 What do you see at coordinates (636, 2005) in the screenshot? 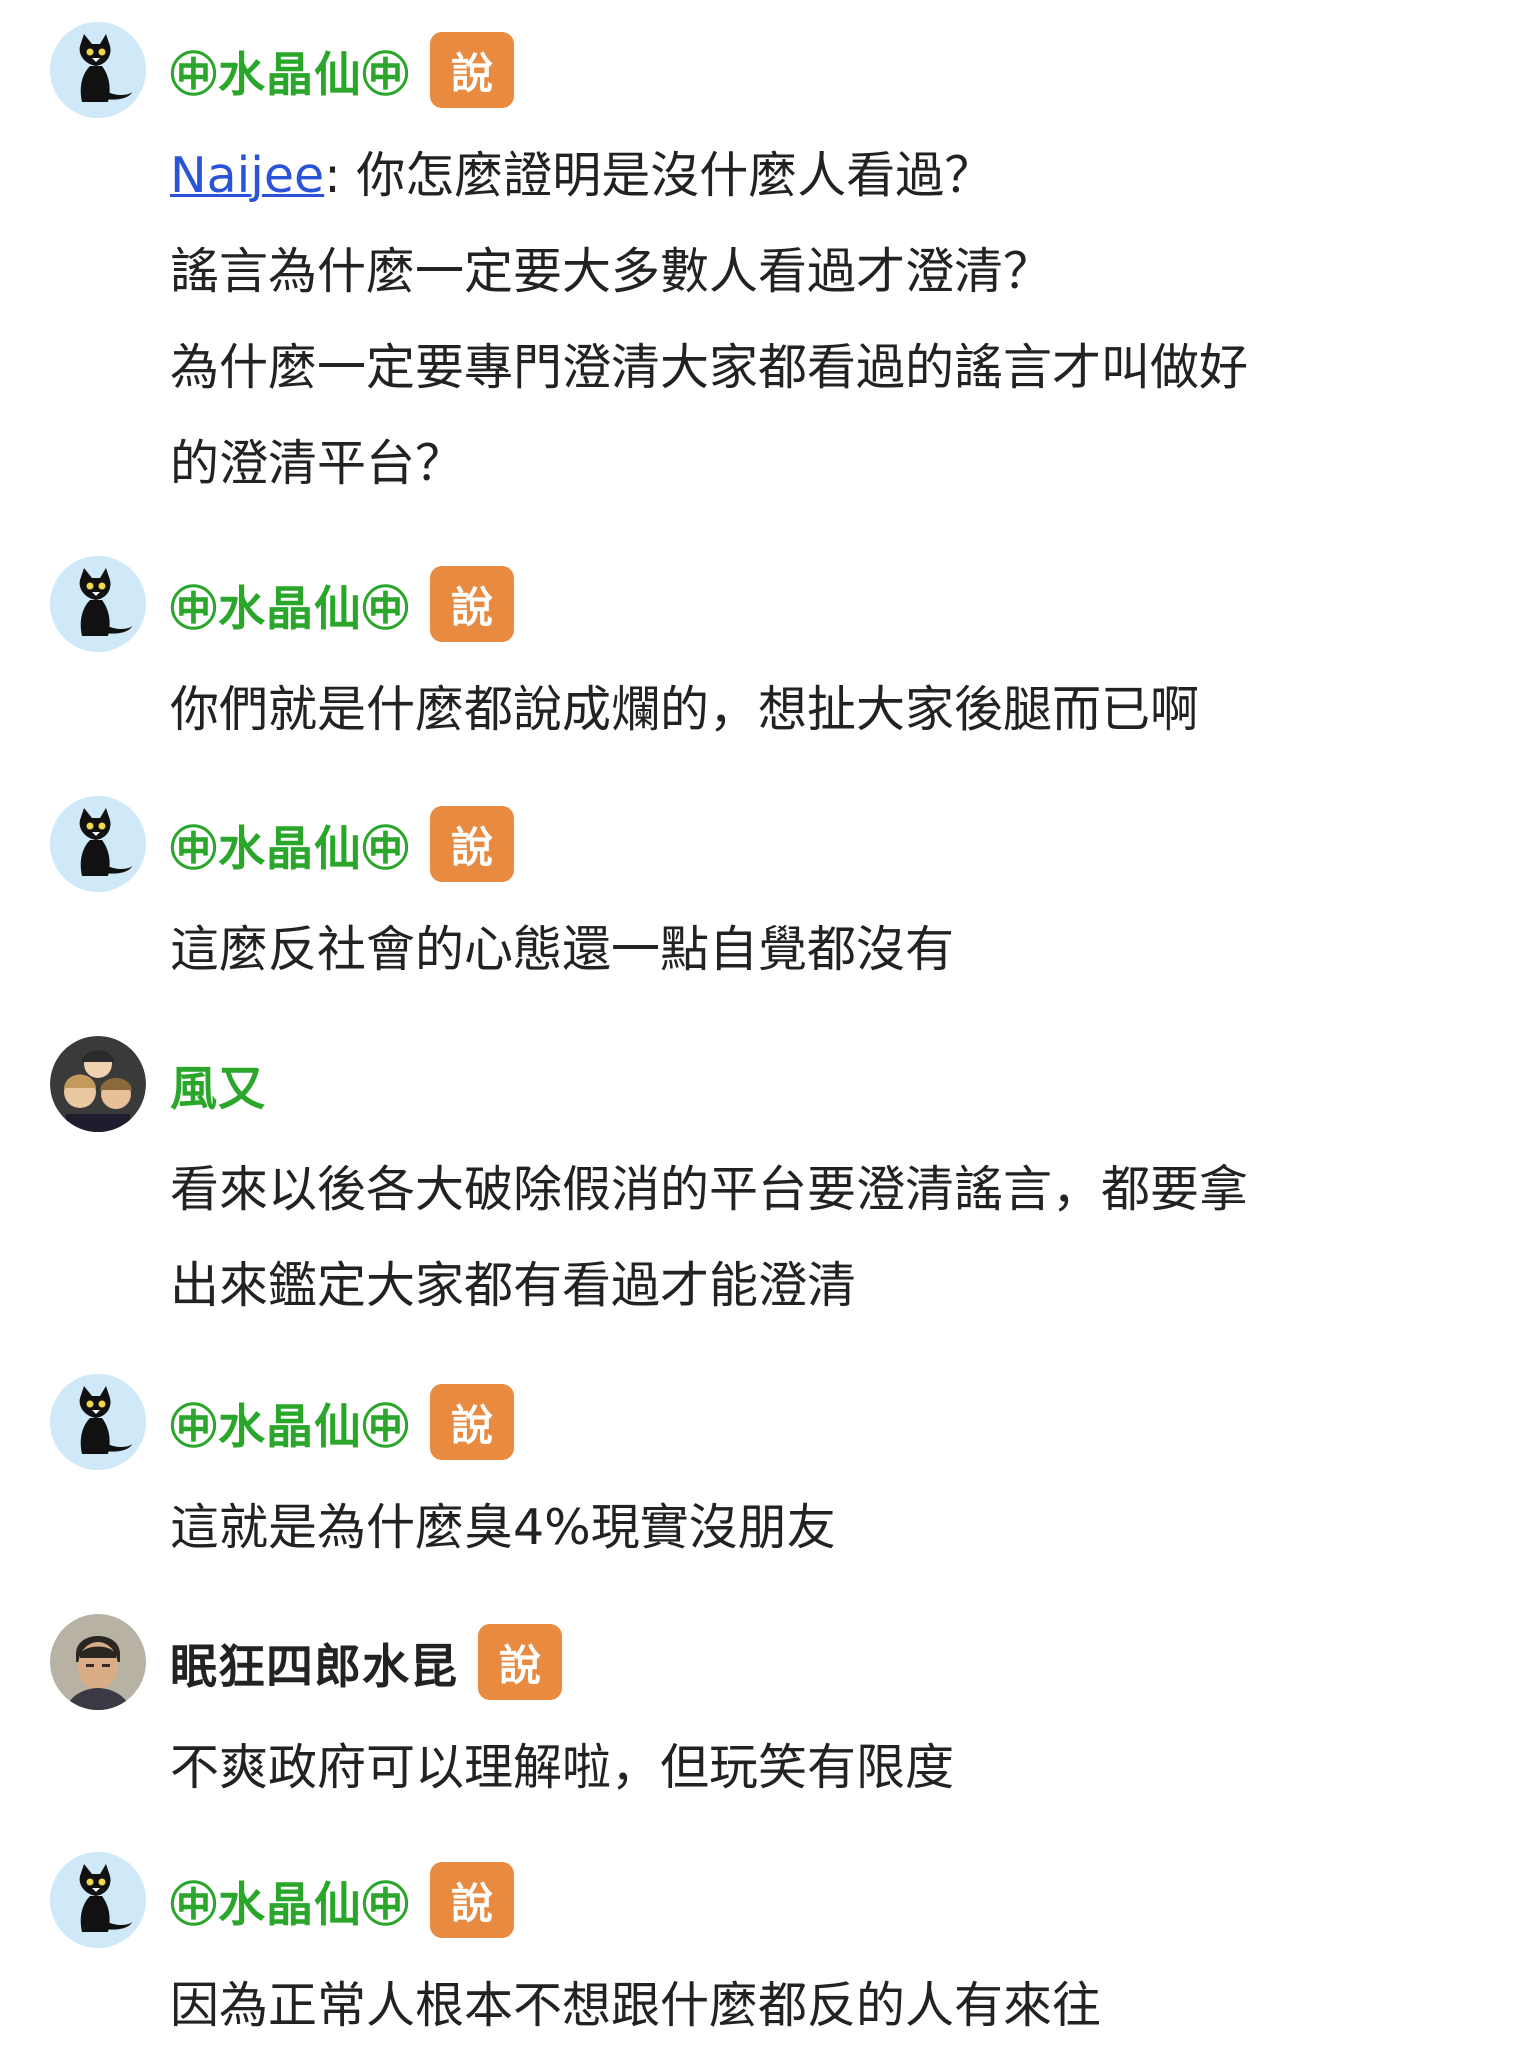
I see `comment-line: 因為正常人根本不想跟什麼都反的人有來往` at bounding box center [636, 2005].